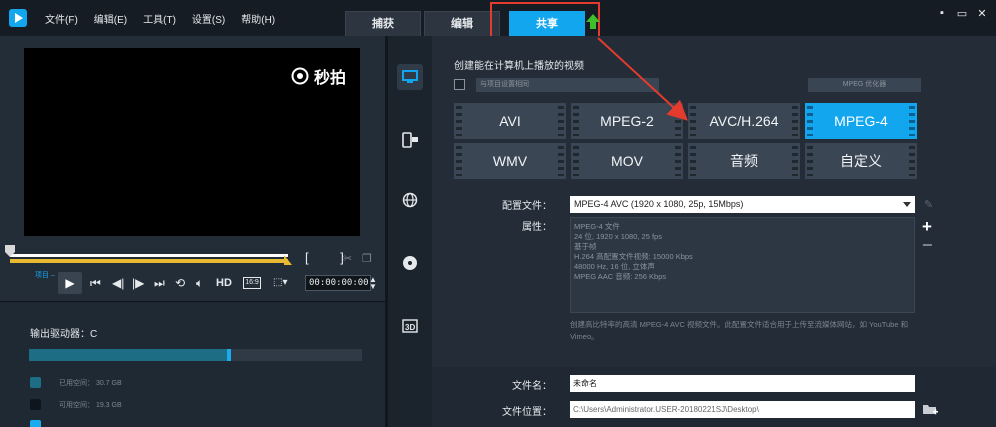 This screenshot has height=427, width=996. What do you see at coordinates (329, 78) in the screenshot?
I see `watermark-text: 秒拍` at bounding box center [329, 78].